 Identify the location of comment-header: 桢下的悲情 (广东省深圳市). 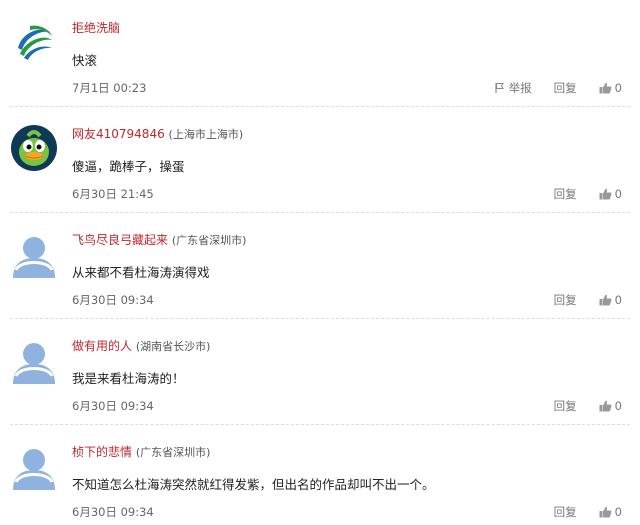
(141, 451).